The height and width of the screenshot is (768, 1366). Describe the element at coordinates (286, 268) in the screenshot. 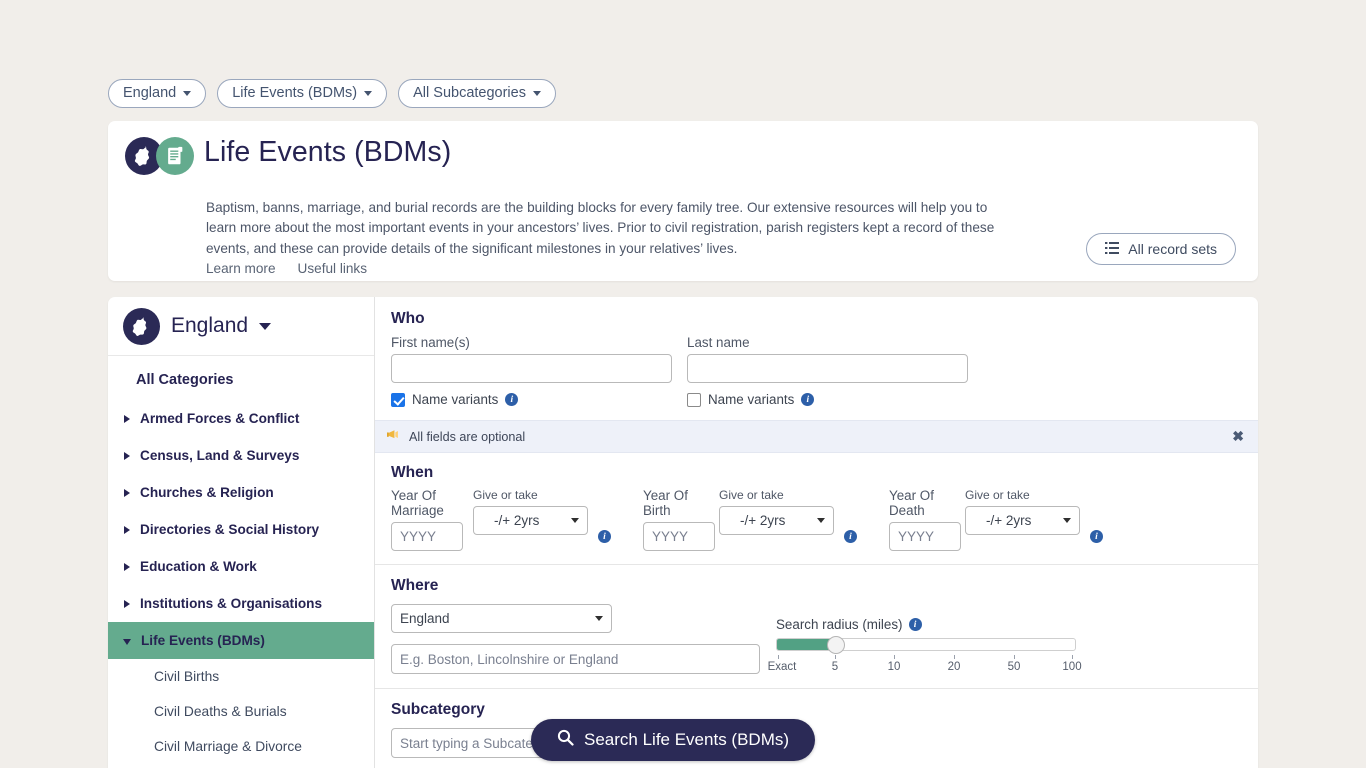

I see `hero-links: Learn more Useful links` at that location.